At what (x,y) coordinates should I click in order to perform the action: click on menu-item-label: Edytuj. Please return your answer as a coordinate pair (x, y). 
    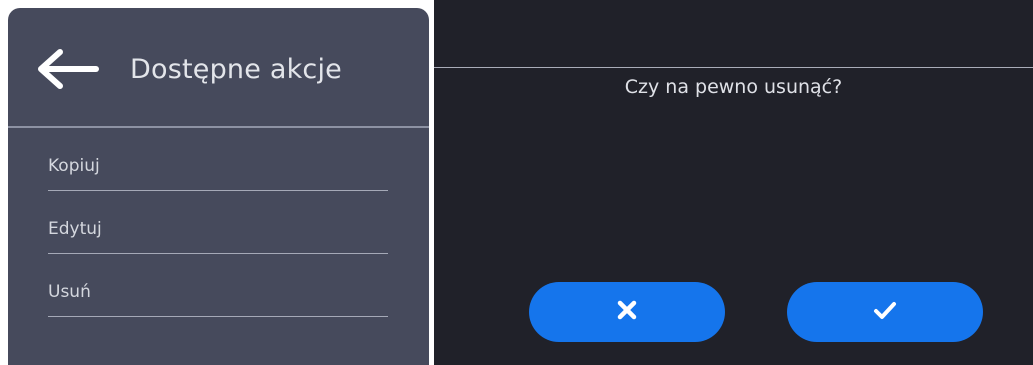
    Looking at the image, I should click on (75, 229).